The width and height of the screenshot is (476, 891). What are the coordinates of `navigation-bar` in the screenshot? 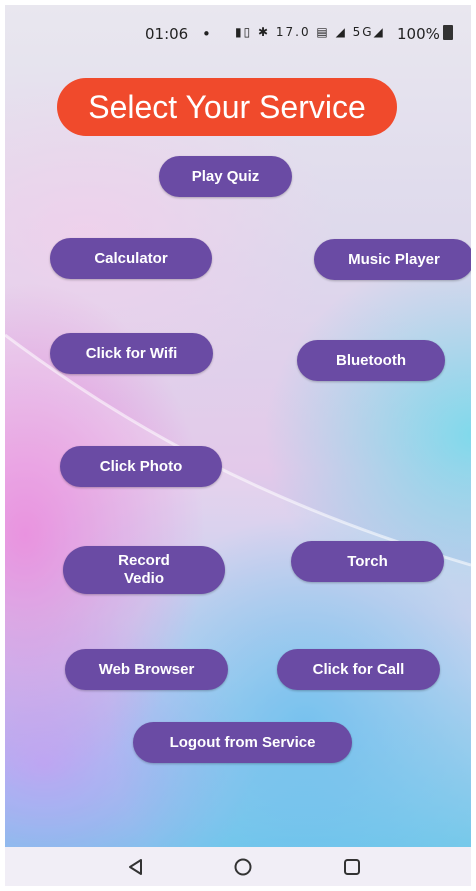 It's located at (238, 866).